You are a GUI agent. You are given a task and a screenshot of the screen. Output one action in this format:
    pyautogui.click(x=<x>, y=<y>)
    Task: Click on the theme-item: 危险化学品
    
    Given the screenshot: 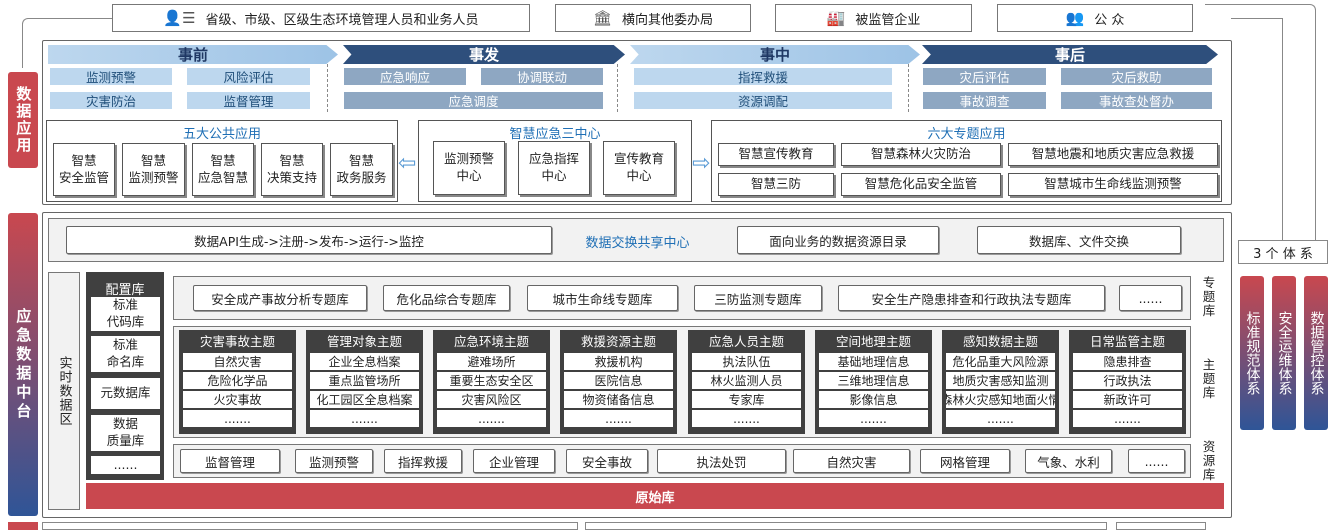 What is the action you would take?
    pyautogui.click(x=237, y=380)
    